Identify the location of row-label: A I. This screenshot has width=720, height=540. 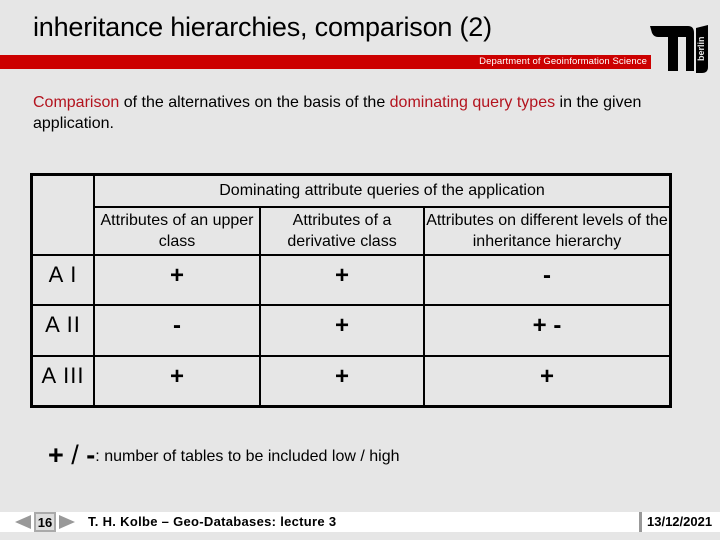
(62, 280).